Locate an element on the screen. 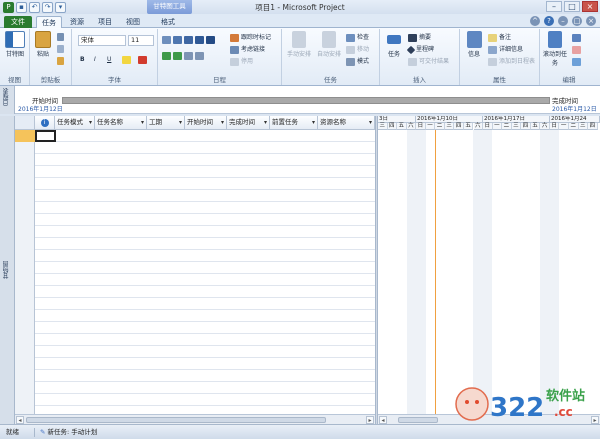 The width and height of the screenshot is (600, 439). font-color-button is located at coordinates (142, 60).